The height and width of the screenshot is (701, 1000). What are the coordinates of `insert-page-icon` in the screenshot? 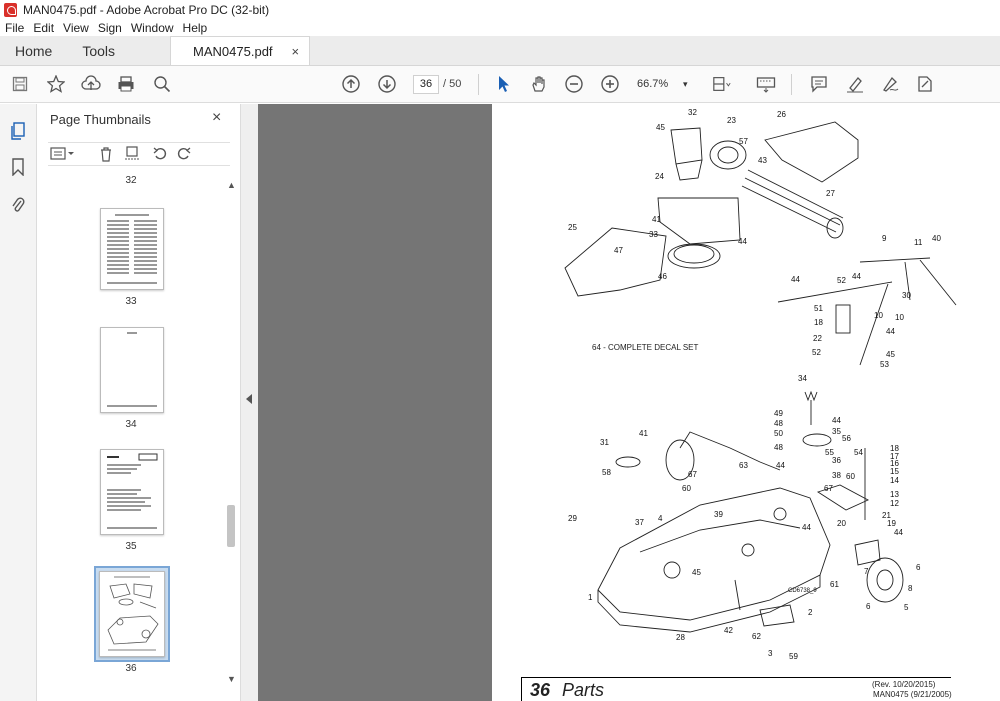 It's located at (132, 155).